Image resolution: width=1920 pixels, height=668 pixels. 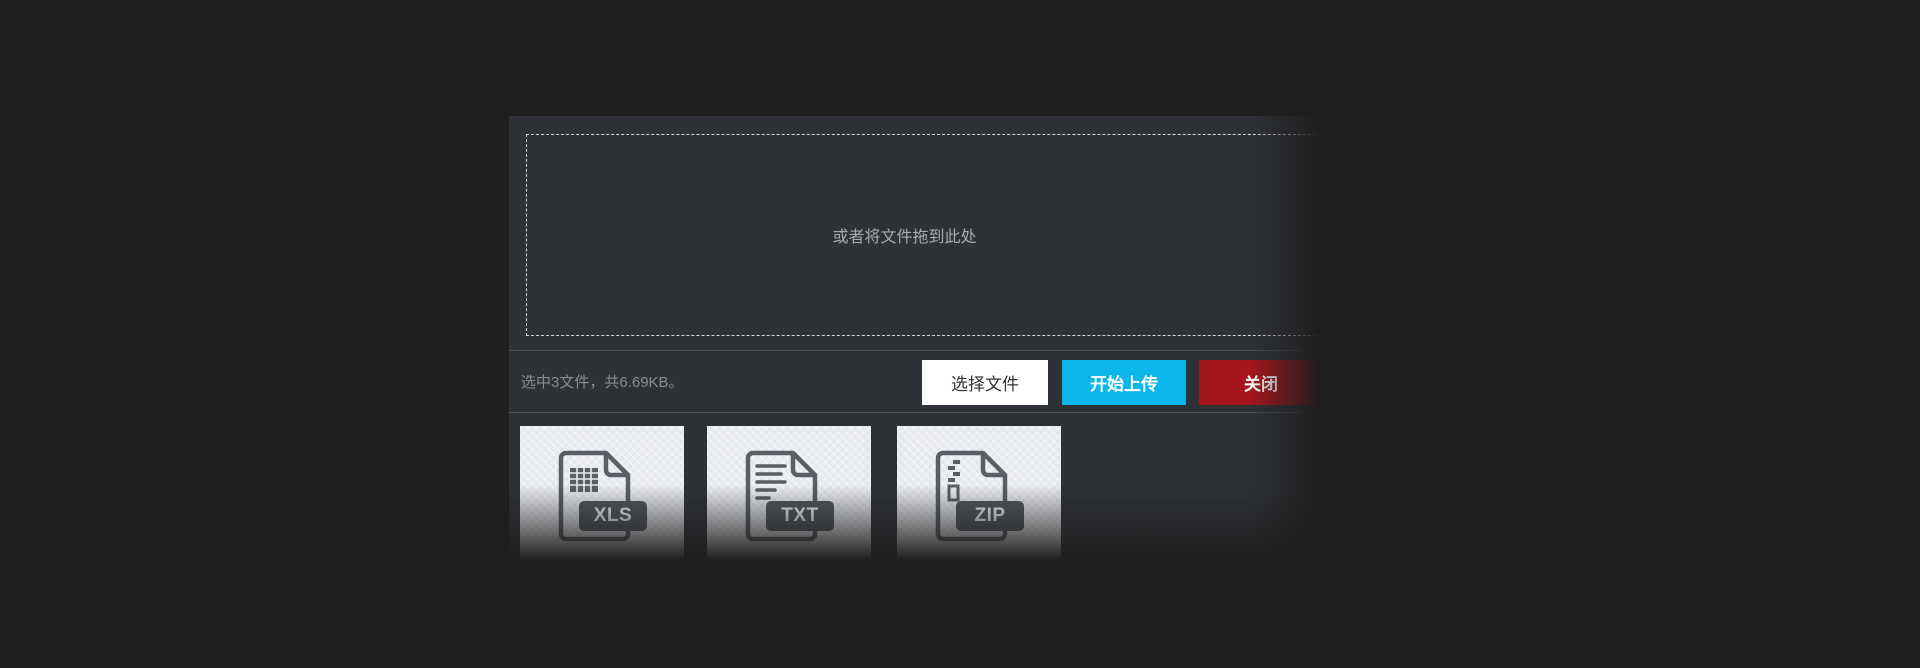 I want to click on file-thumbnail: TXT, so click(x=789, y=493).